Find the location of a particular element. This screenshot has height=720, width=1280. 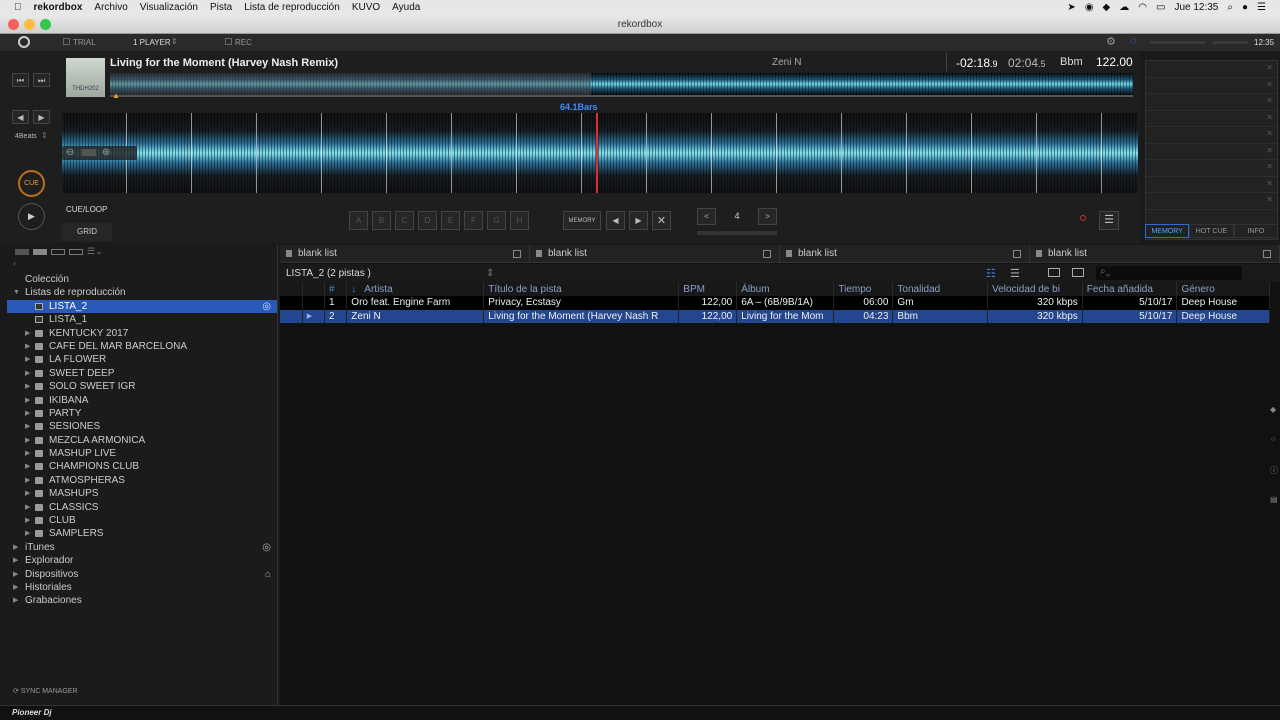

beat-size-label: 4Beats is located at coordinates (26, 136).